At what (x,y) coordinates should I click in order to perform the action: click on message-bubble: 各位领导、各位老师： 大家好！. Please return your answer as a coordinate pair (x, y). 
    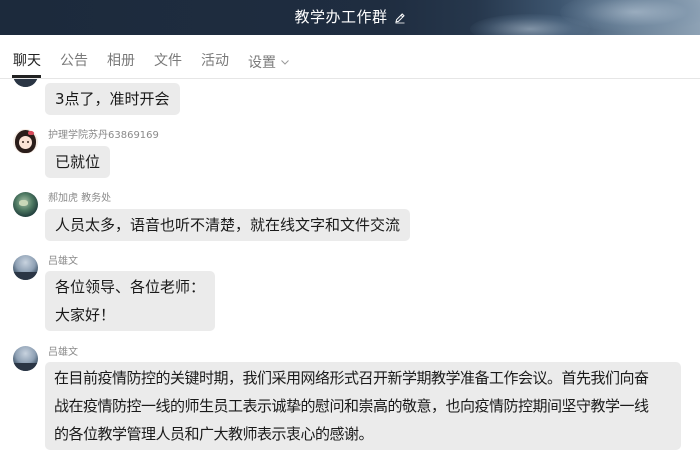
    Looking at the image, I should click on (130, 301).